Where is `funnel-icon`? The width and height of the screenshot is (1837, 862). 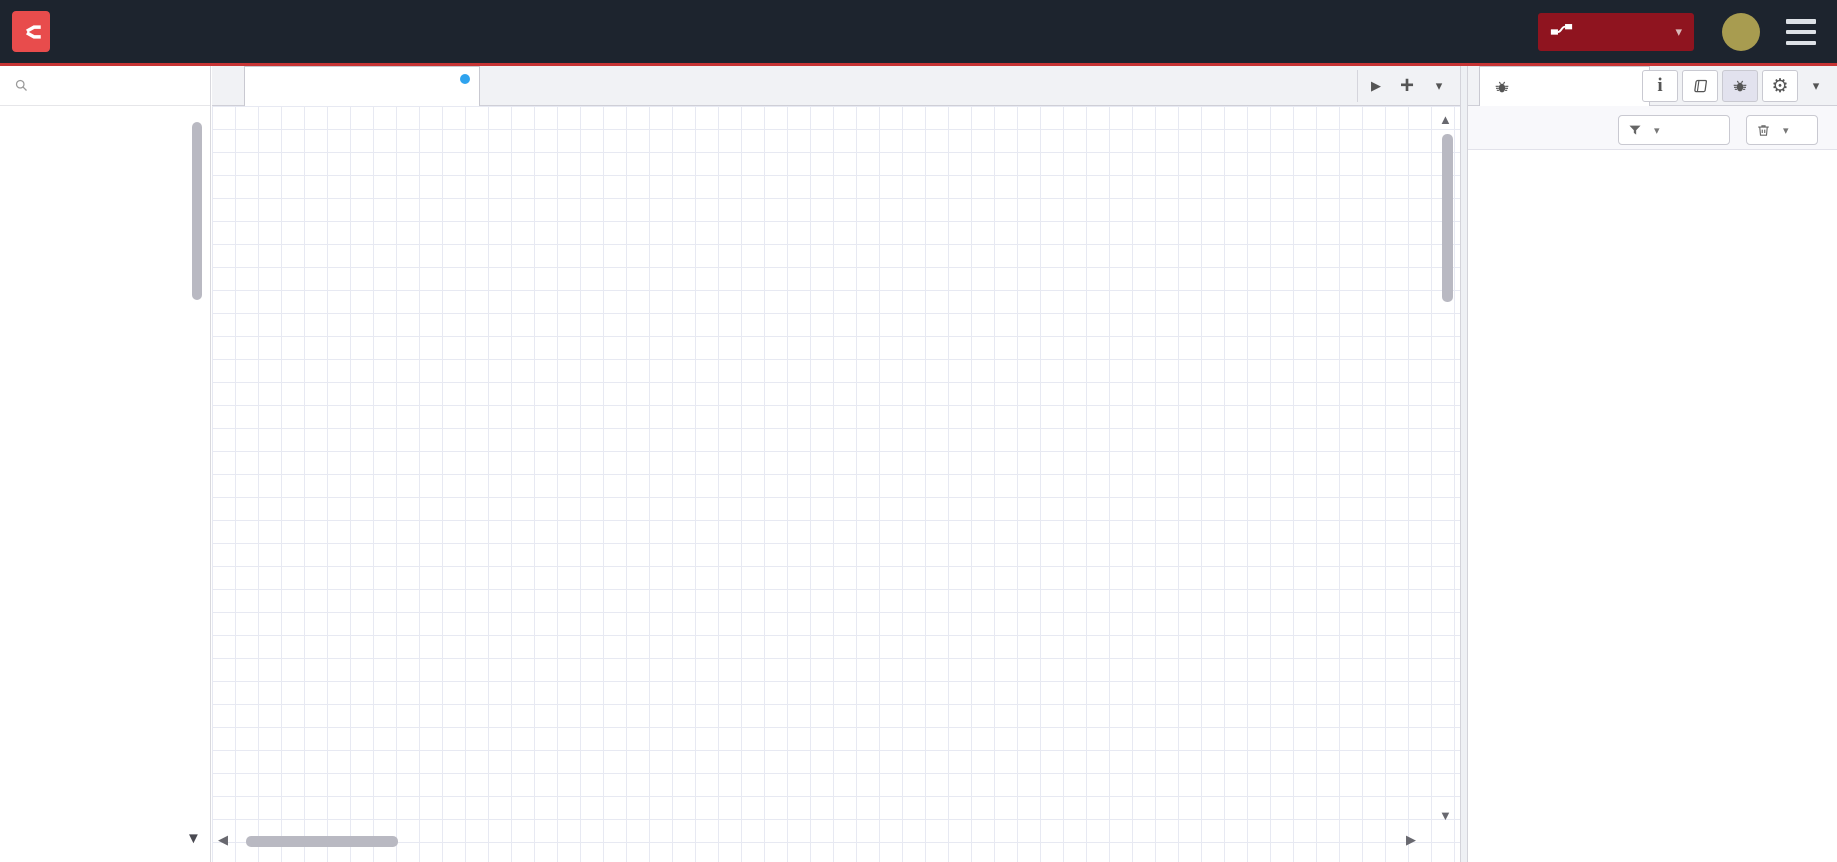
funnel-icon is located at coordinates (1635, 130).